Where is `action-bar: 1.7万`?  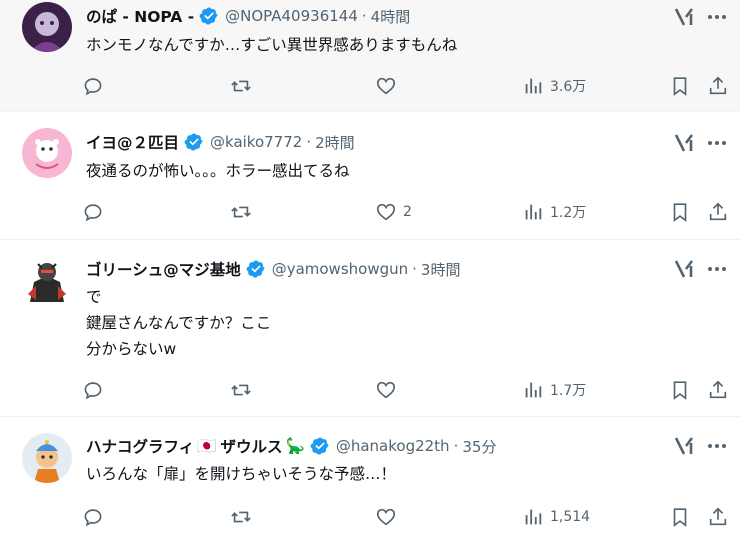
action-bar: 1.7万 is located at coordinates (370, 390).